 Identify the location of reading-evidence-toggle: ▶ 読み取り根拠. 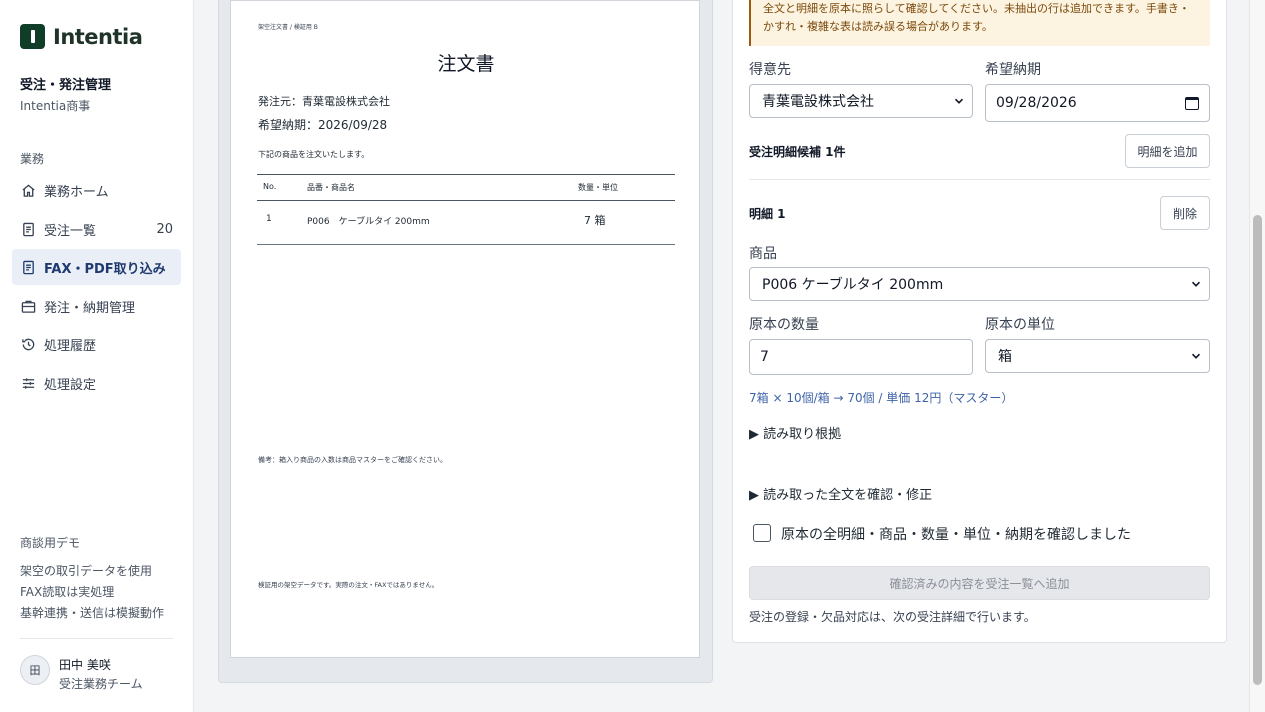
(795, 432).